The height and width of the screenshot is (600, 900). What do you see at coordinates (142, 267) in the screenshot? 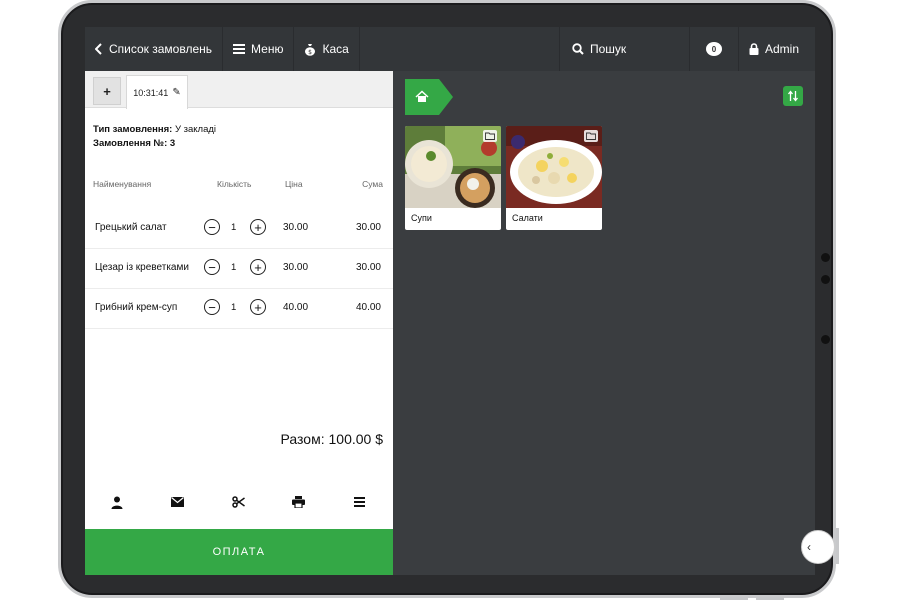
I see `item-name: Цезар із креветками` at bounding box center [142, 267].